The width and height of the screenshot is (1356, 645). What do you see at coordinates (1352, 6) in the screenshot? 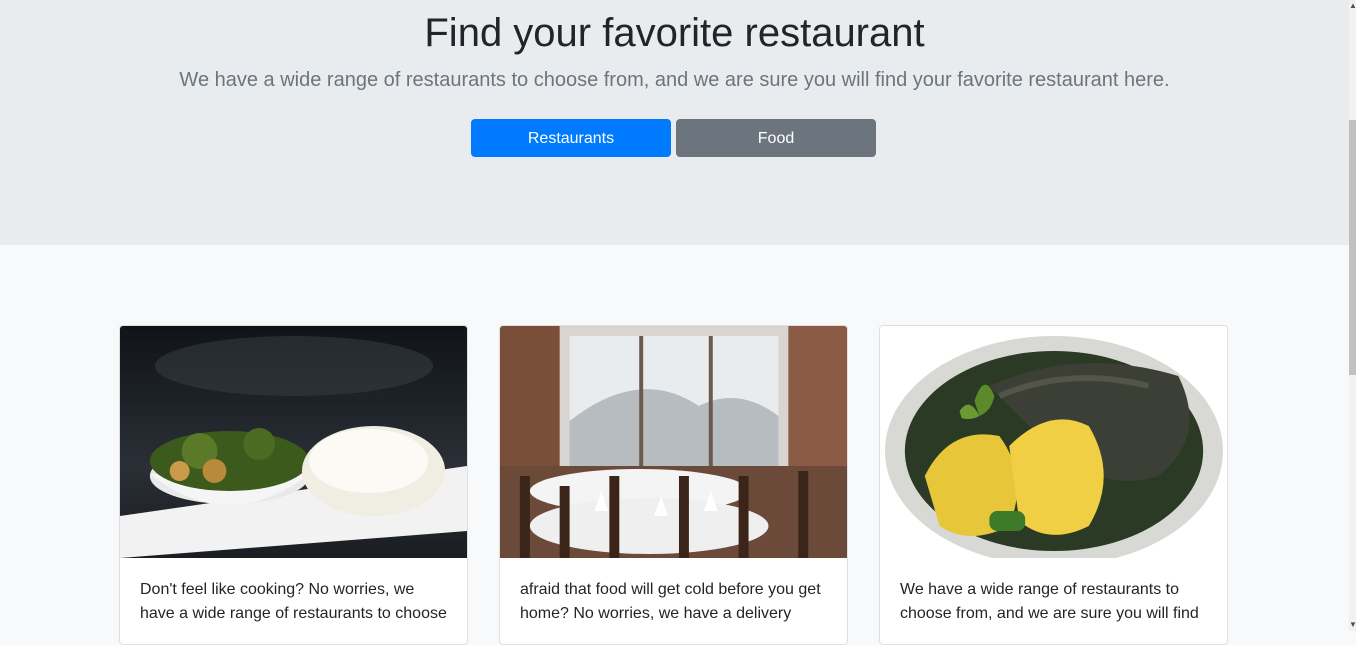
I see `scroll-up-icon: ▲` at bounding box center [1352, 6].